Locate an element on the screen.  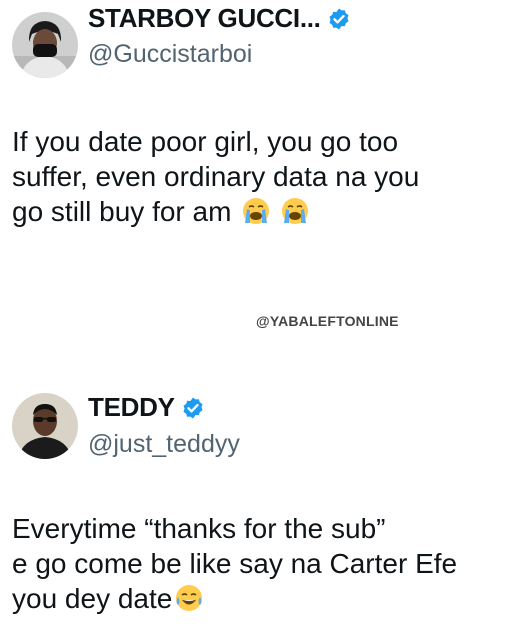
tweet-text-line: suffer, even ordinary data na you is located at coordinates (259, 176).